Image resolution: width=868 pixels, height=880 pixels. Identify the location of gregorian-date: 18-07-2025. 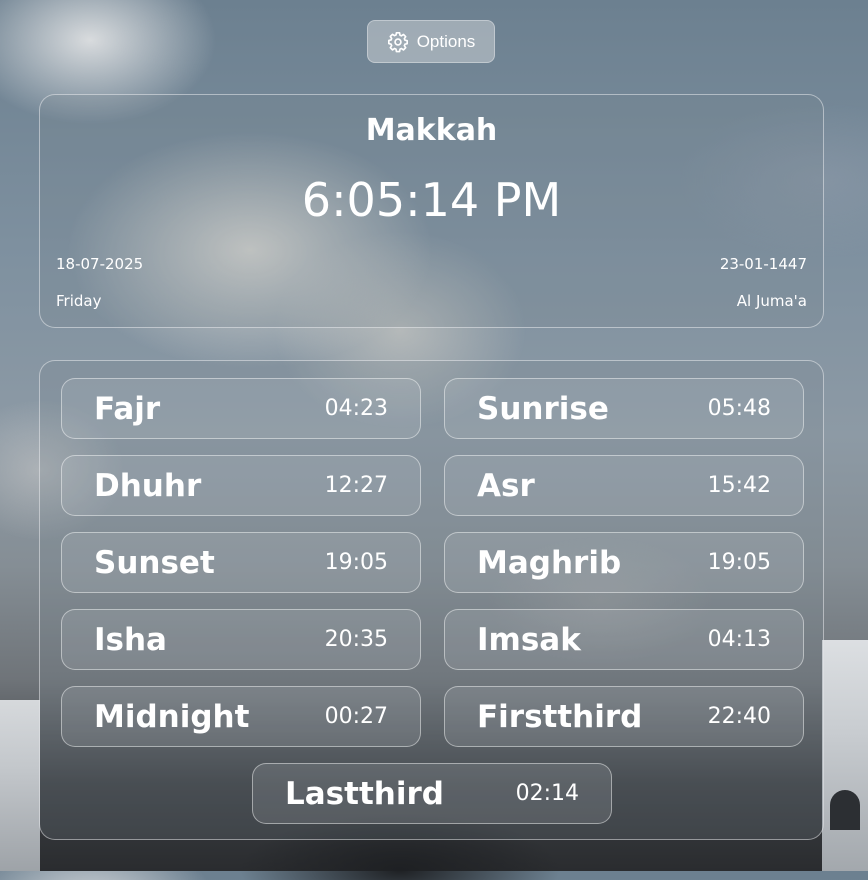
(100, 264).